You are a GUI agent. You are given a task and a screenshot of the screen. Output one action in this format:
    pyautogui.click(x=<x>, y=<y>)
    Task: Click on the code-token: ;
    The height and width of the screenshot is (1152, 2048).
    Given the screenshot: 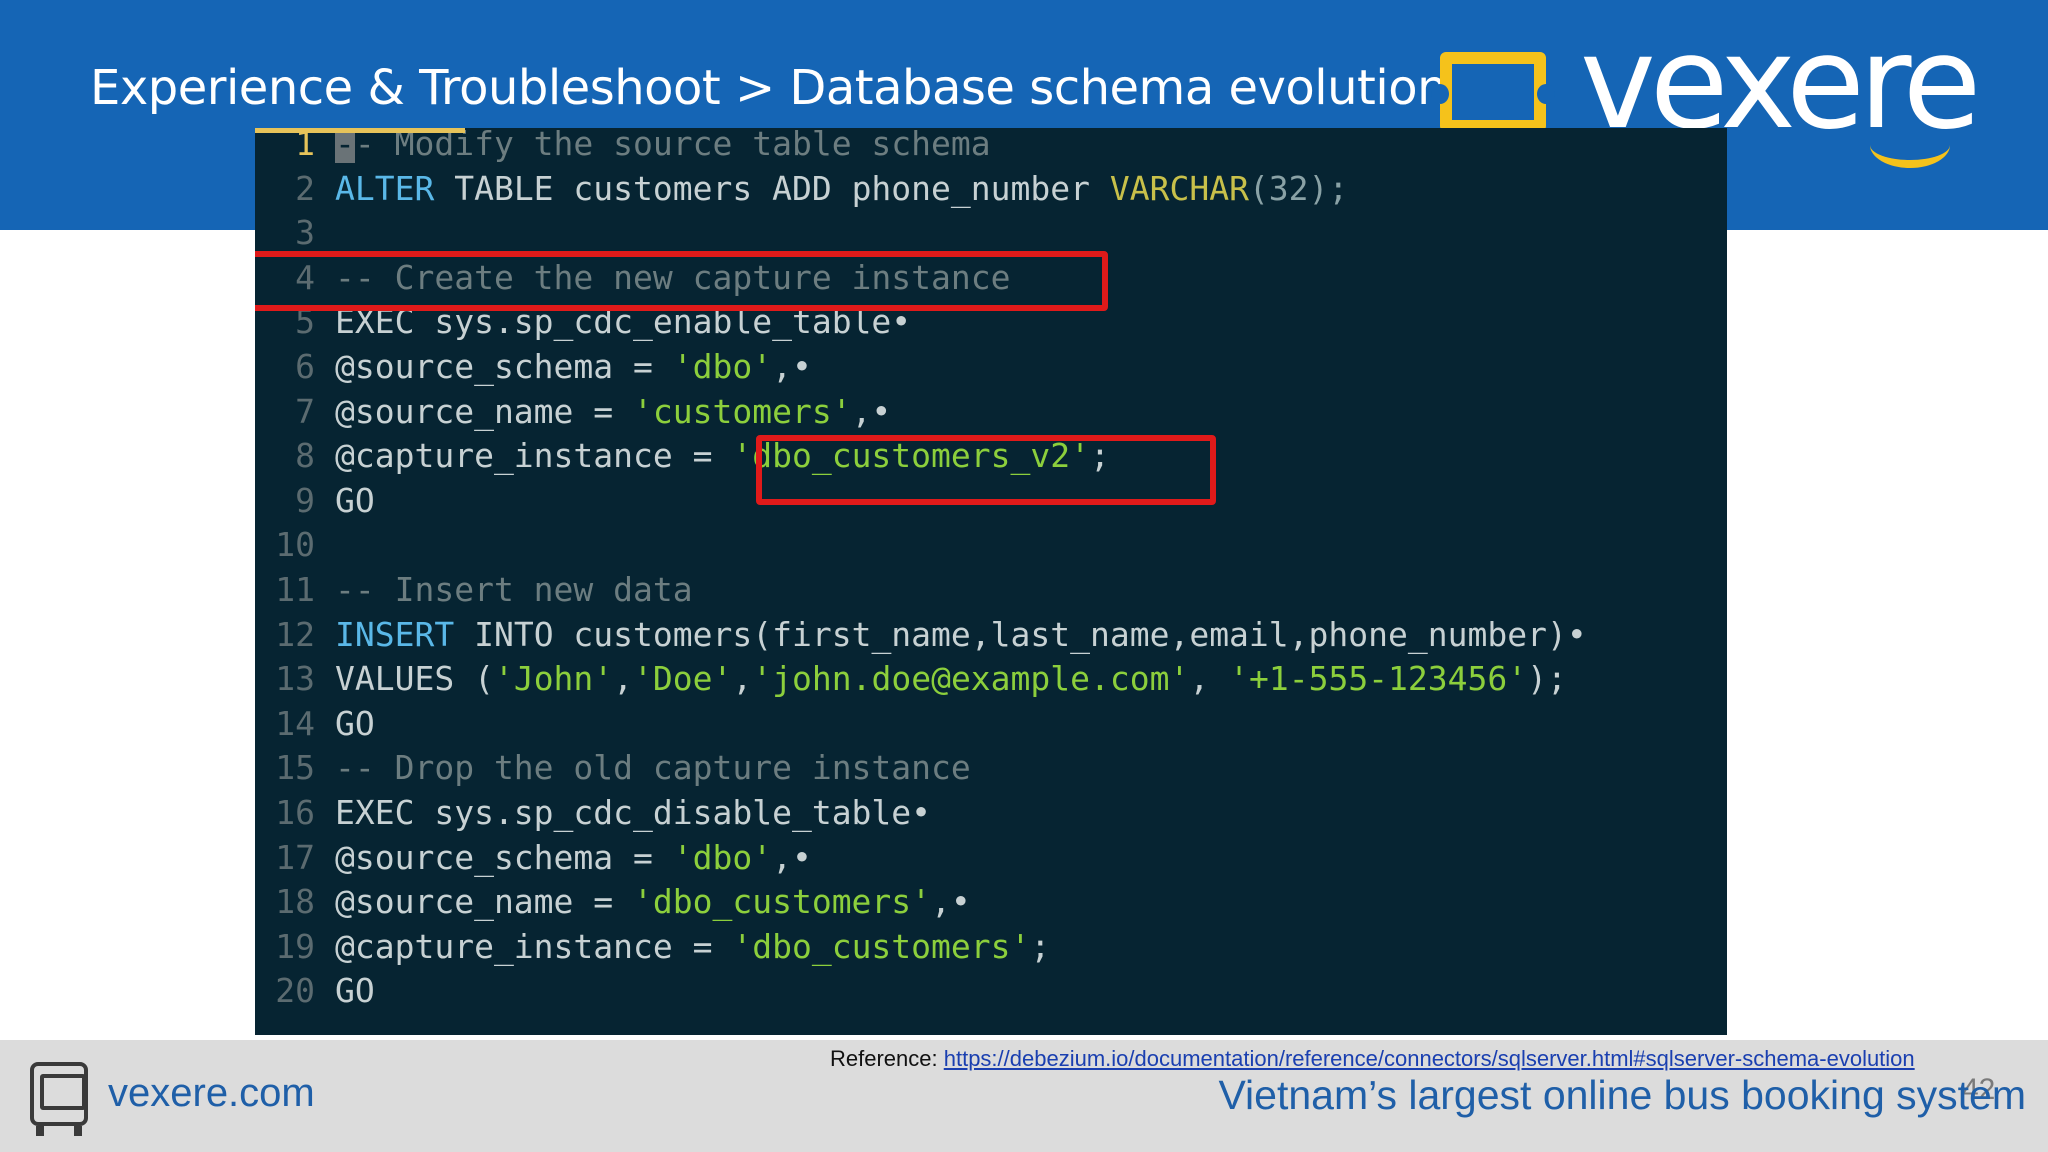 What is the action you would take?
    pyautogui.click(x=1040, y=946)
    